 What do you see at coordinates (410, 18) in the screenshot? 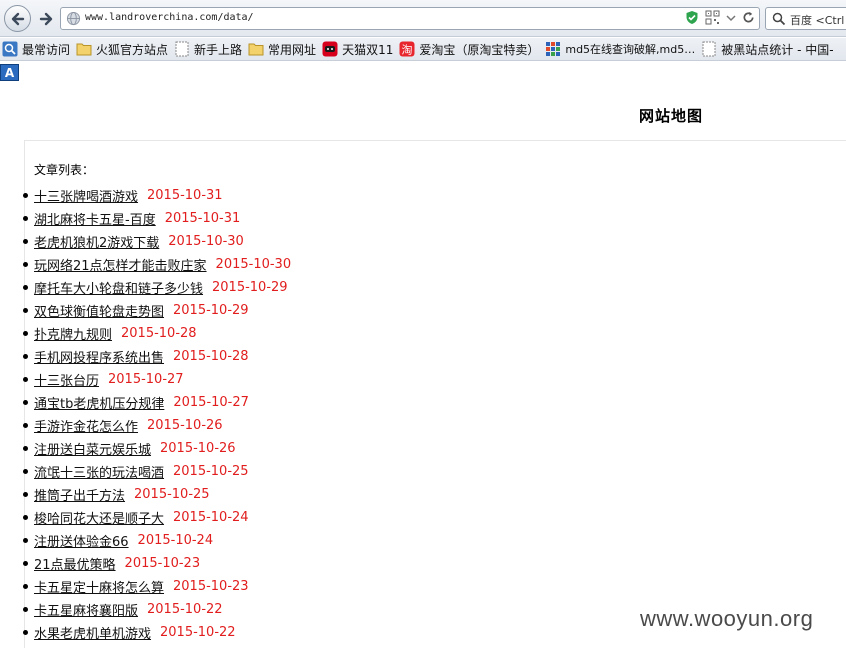
I see `address-bar: www.landroverchina.com/data/` at bounding box center [410, 18].